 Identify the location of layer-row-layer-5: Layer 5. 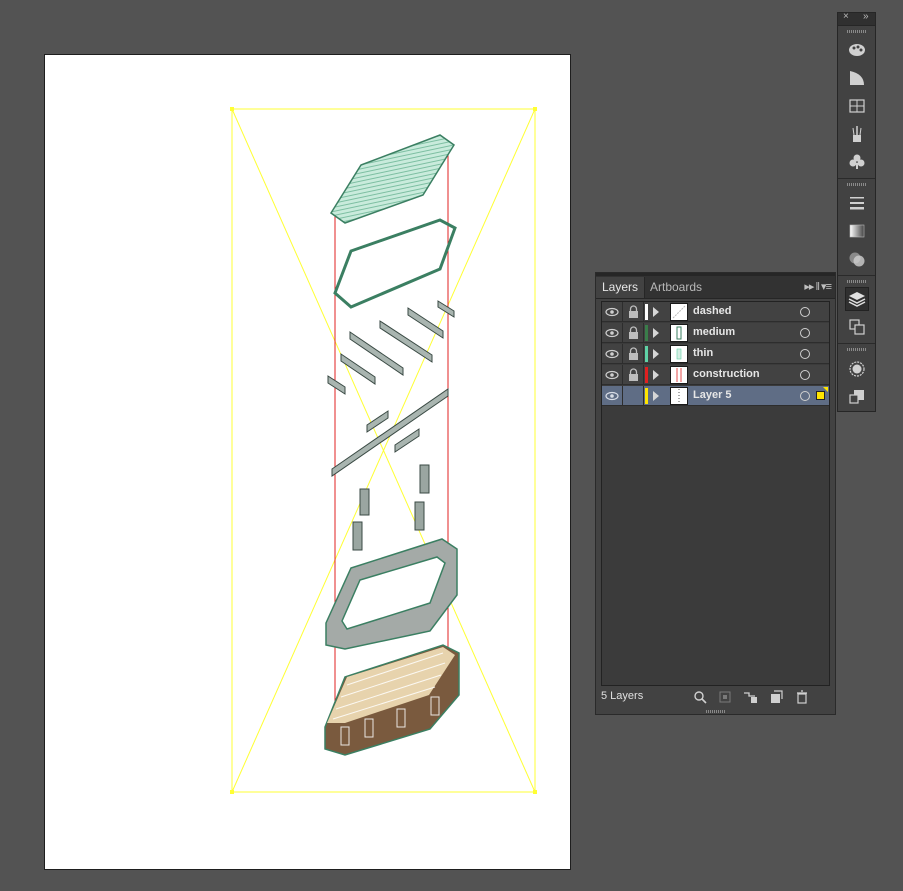
(715, 396).